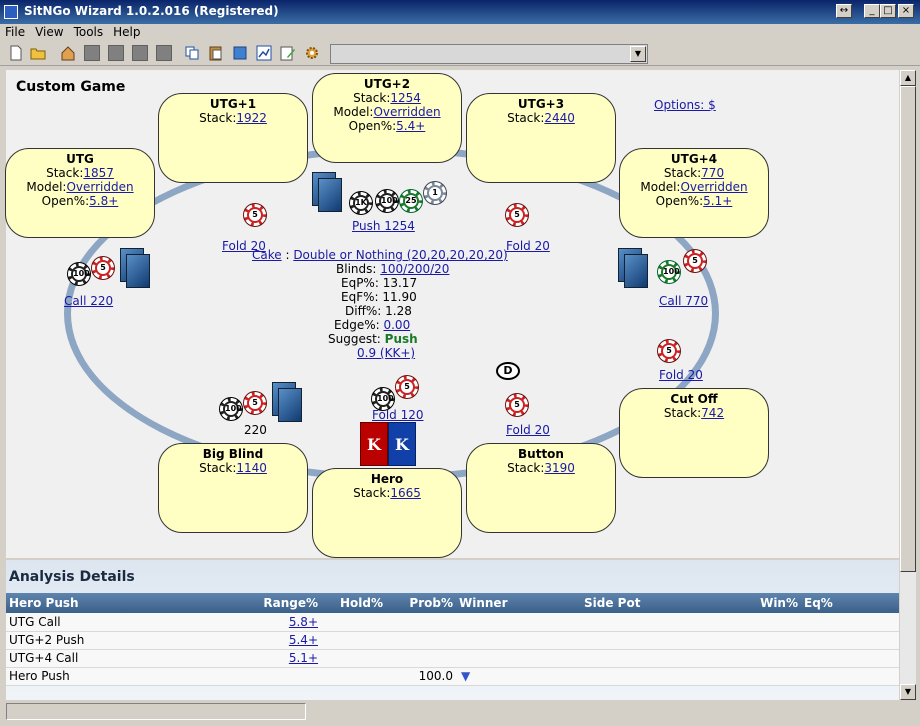 The image size is (920, 726). I want to click on seat-bigblind: Big Blind Stack:1140, so click(233, 488).